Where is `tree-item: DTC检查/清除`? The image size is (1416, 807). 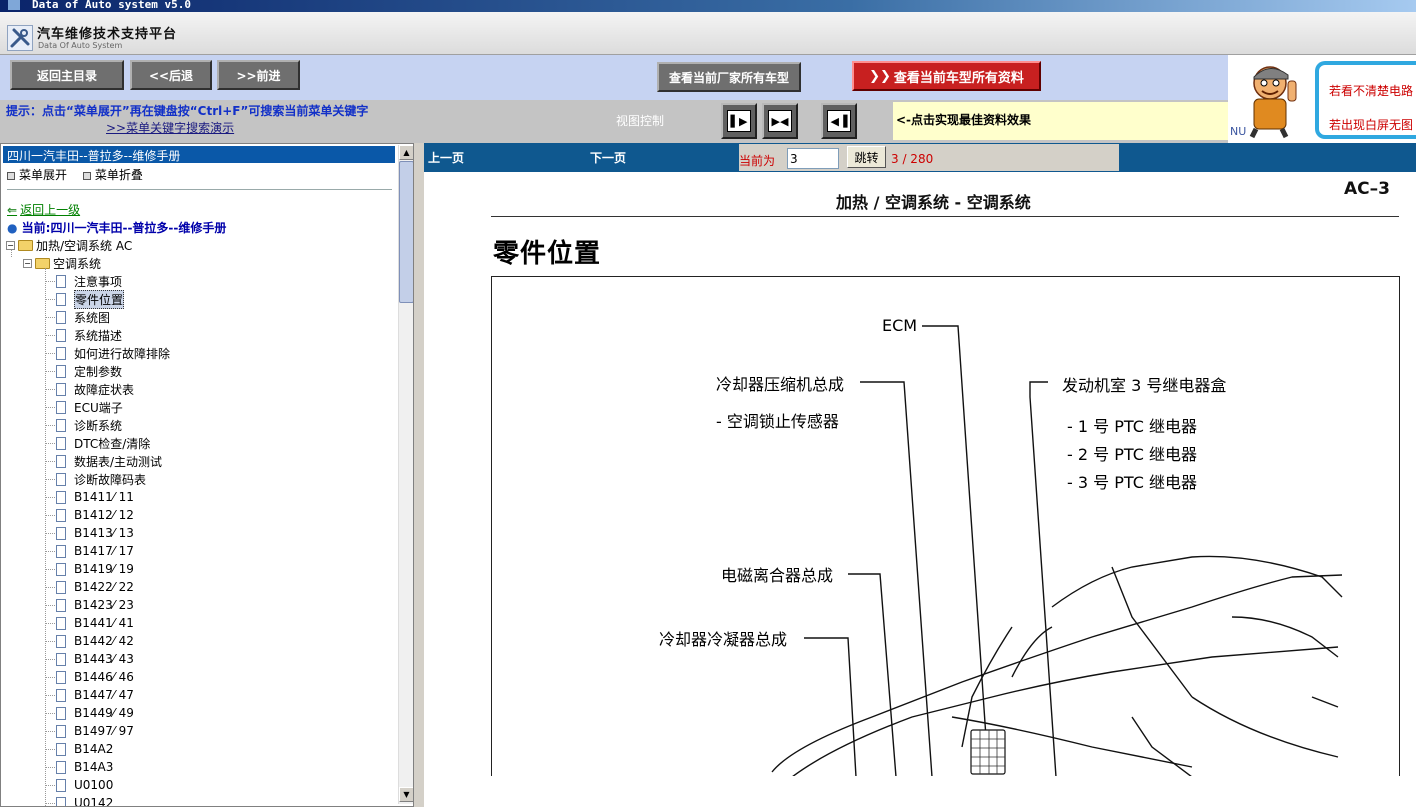
tree-item: DTC检查/清除 is located at coordinates (97, 443).